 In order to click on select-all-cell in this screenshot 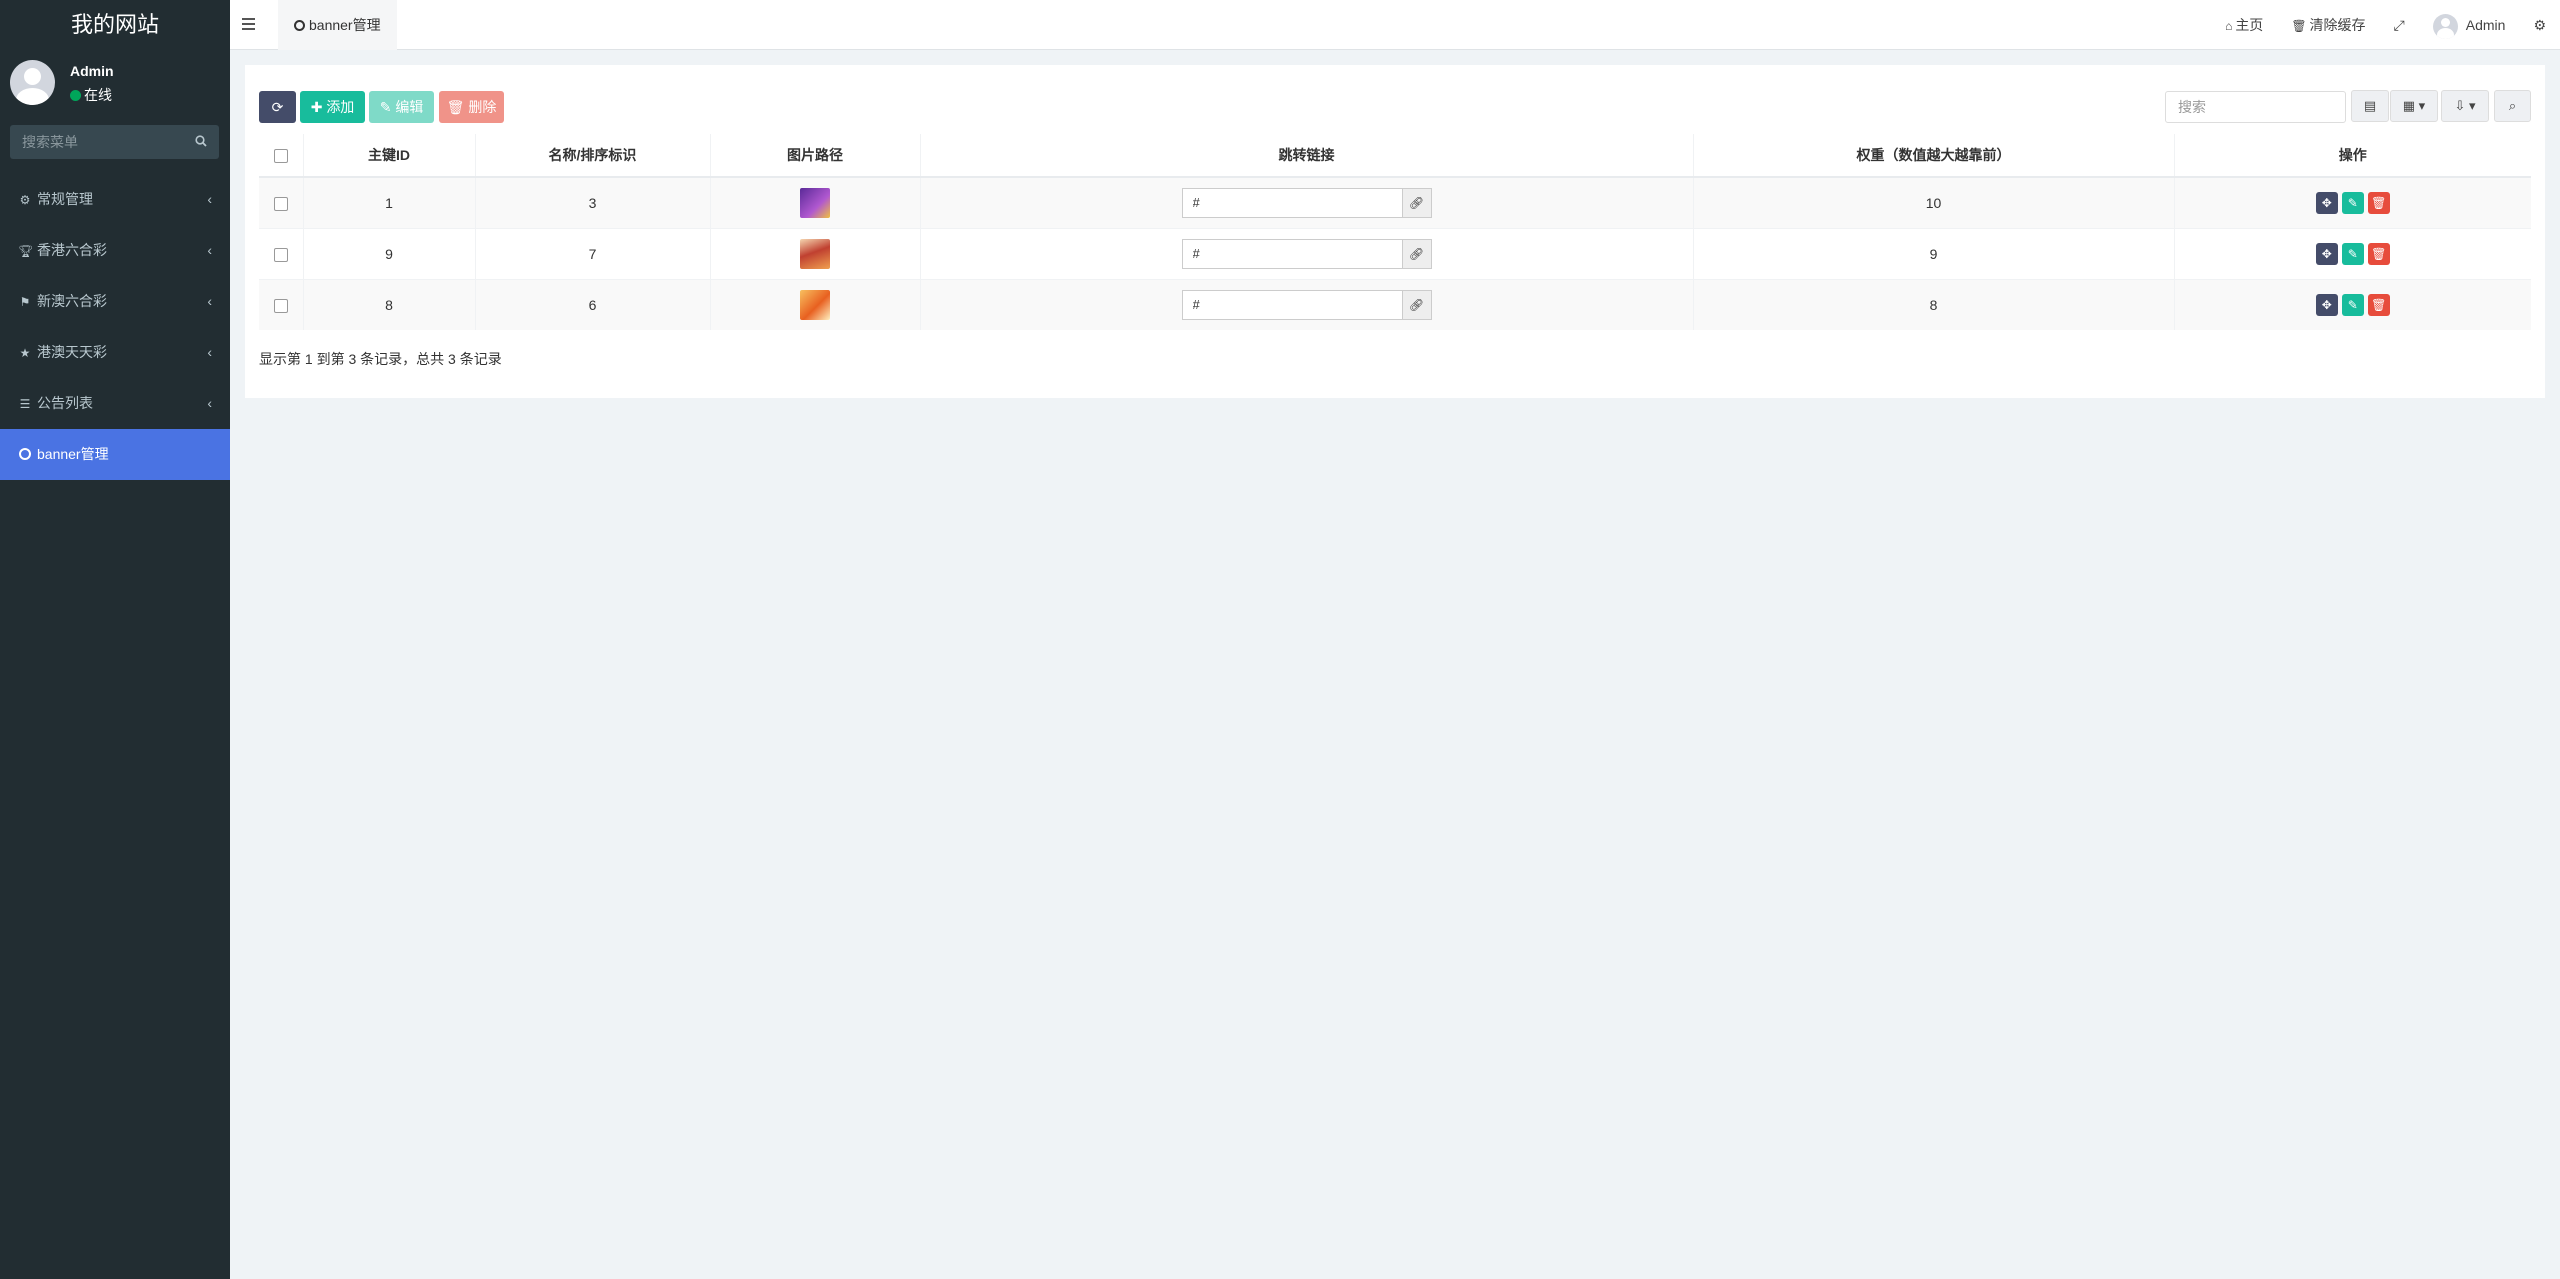, I will do `click(281, 156)`.